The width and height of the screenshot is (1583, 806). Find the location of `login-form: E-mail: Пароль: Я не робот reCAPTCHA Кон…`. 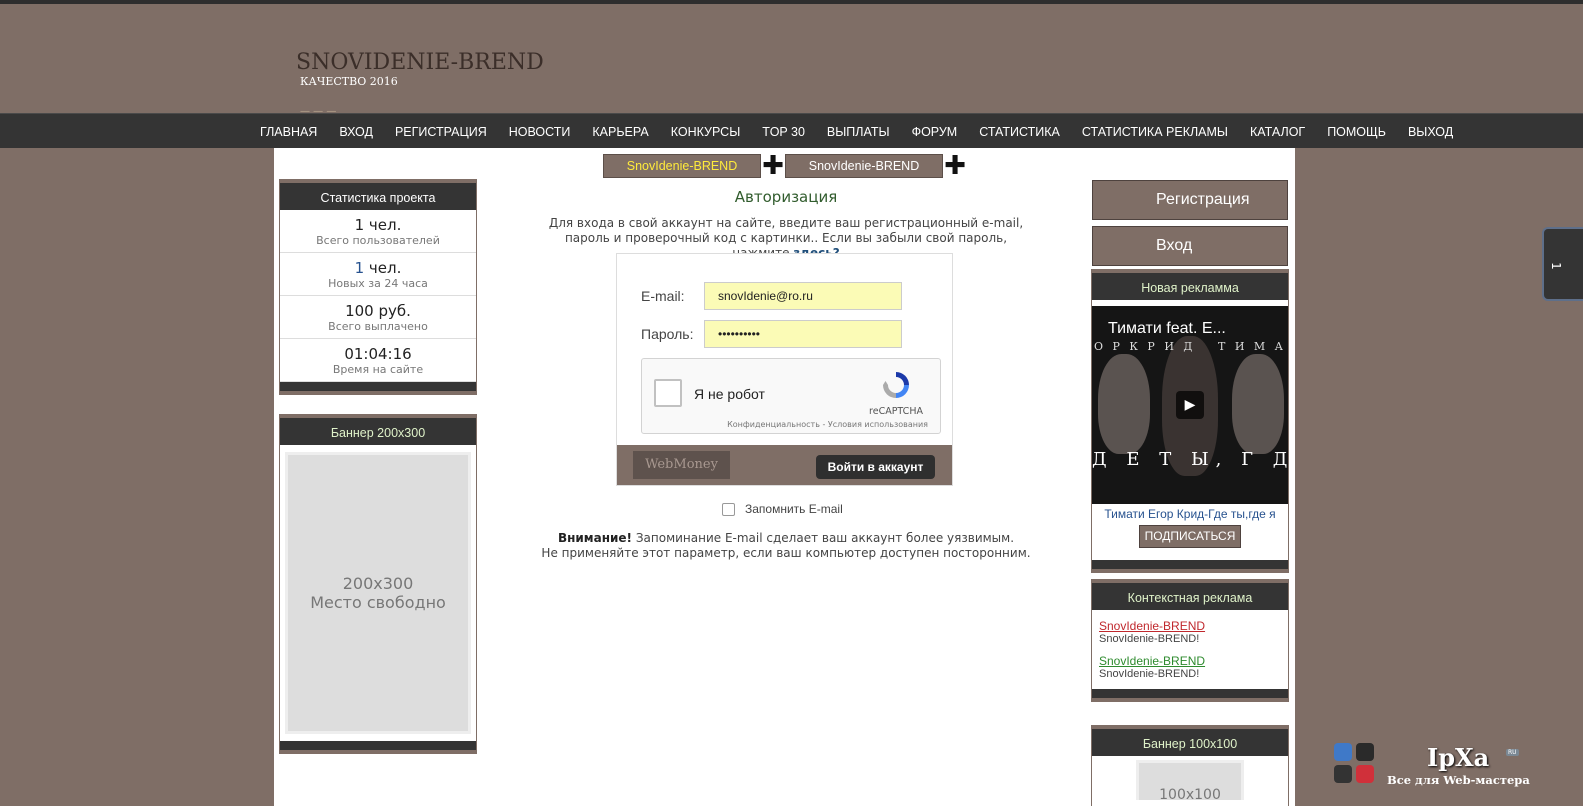

login-form: E-mail: Пароль: Я не робот reCAPTCHA Кон… is located at coordinates (784, 369).